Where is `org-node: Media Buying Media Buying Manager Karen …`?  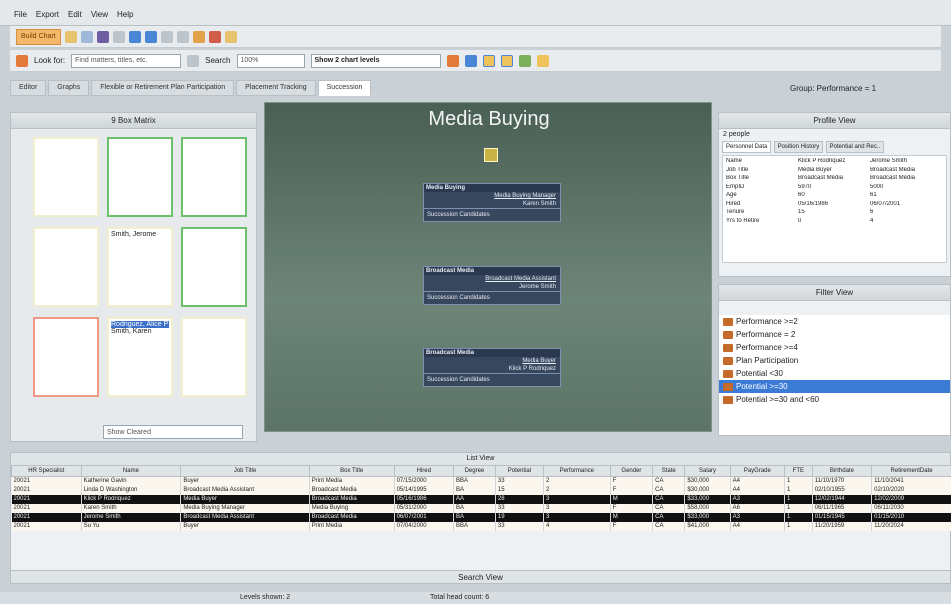
org-node: Media Buying Media Buying Manager Karen … is located at coordinates (492, 202).